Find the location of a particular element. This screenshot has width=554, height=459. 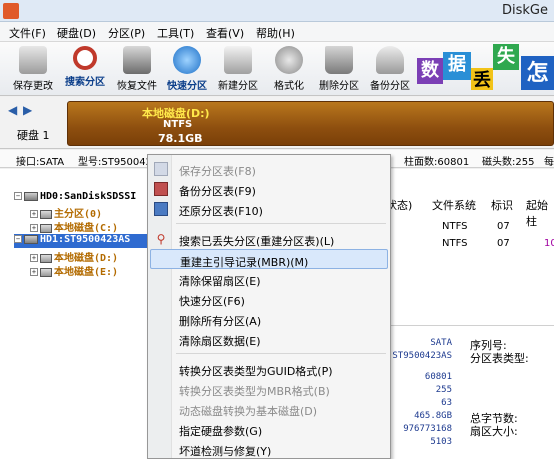

quick-partition-button: 快速分区 is located at coordinates (187, 69).